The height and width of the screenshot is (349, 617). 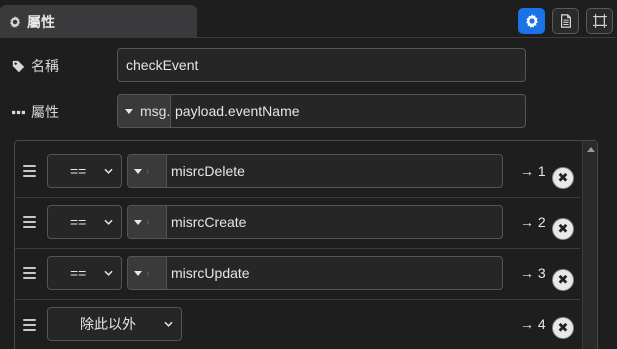 I want to click on rule-row: == › misrcDelete → 1 ✖, so click(x=297, y=172).